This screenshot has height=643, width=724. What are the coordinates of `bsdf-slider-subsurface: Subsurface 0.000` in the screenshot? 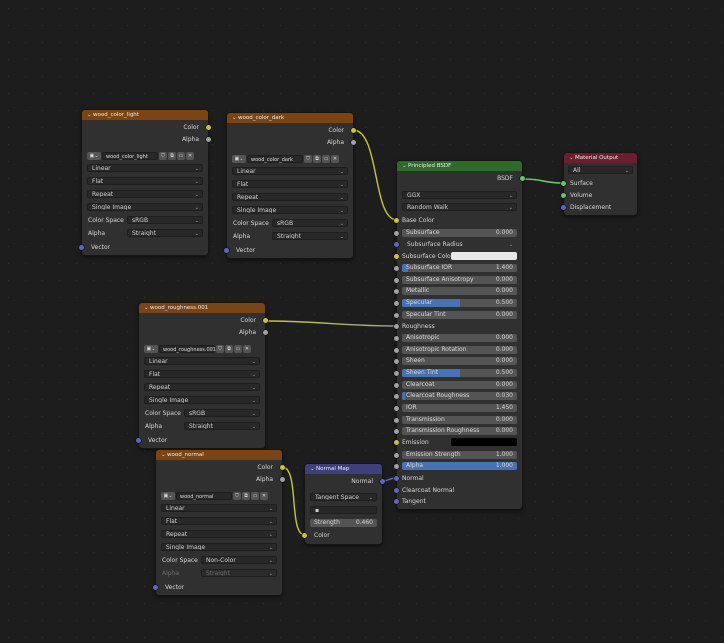 It's located at (459, 233).